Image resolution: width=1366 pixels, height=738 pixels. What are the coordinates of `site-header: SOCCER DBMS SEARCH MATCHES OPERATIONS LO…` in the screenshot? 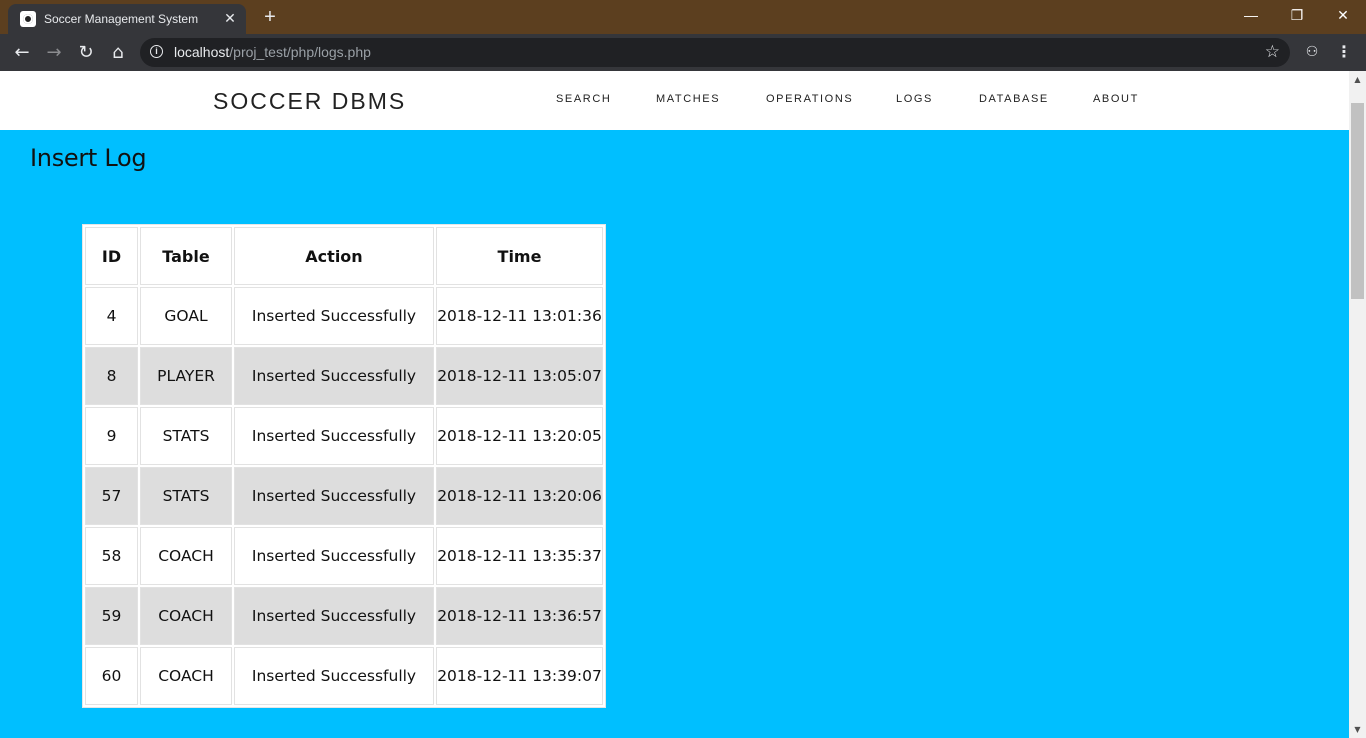 It's located at (674, 100).